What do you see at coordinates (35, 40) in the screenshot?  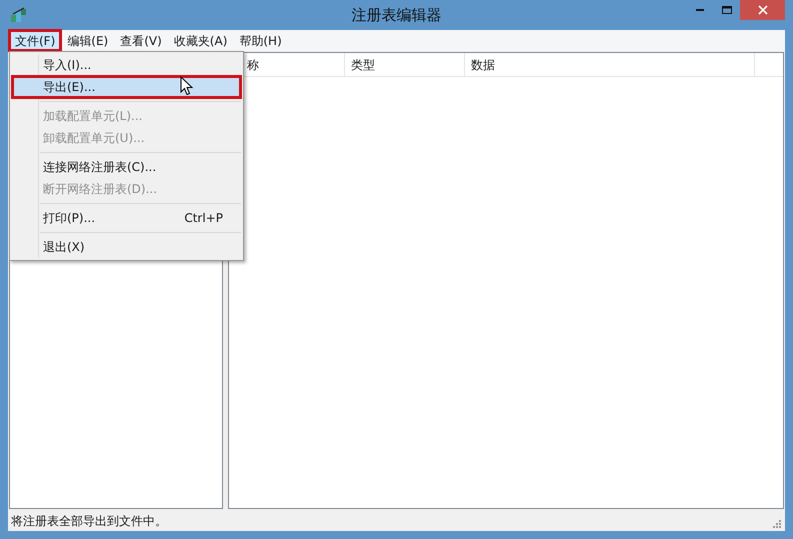 I see `menu-bar-item: 文件(F)` at bounding box center [35, 40].